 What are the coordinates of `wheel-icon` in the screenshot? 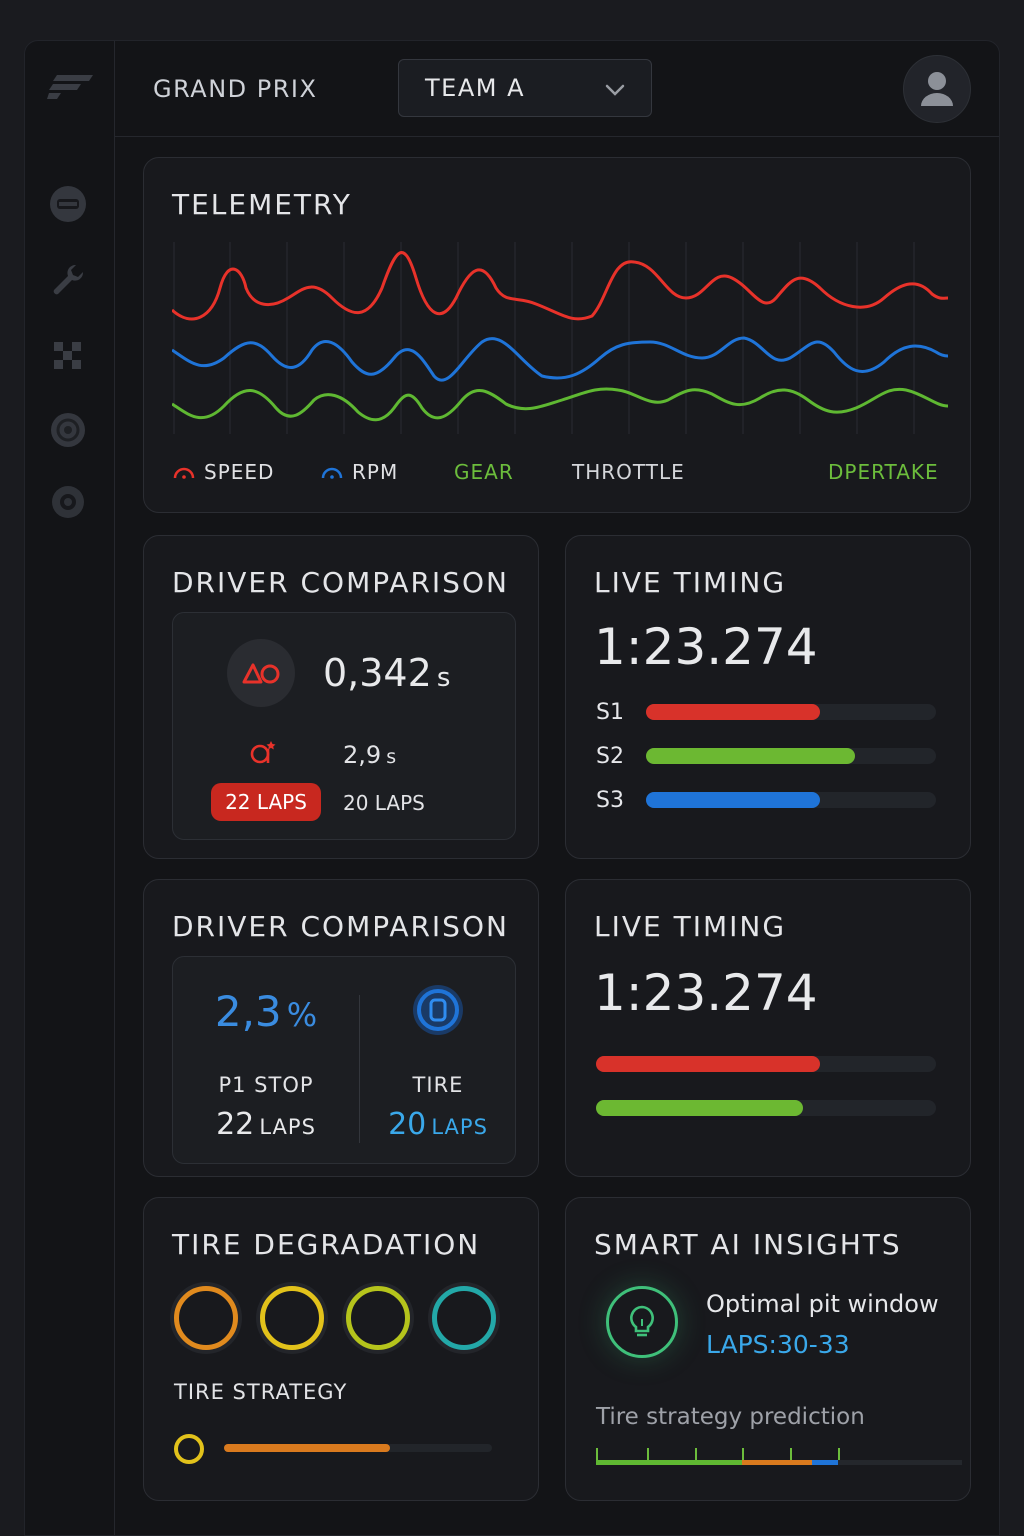 It's located at (68, 502).